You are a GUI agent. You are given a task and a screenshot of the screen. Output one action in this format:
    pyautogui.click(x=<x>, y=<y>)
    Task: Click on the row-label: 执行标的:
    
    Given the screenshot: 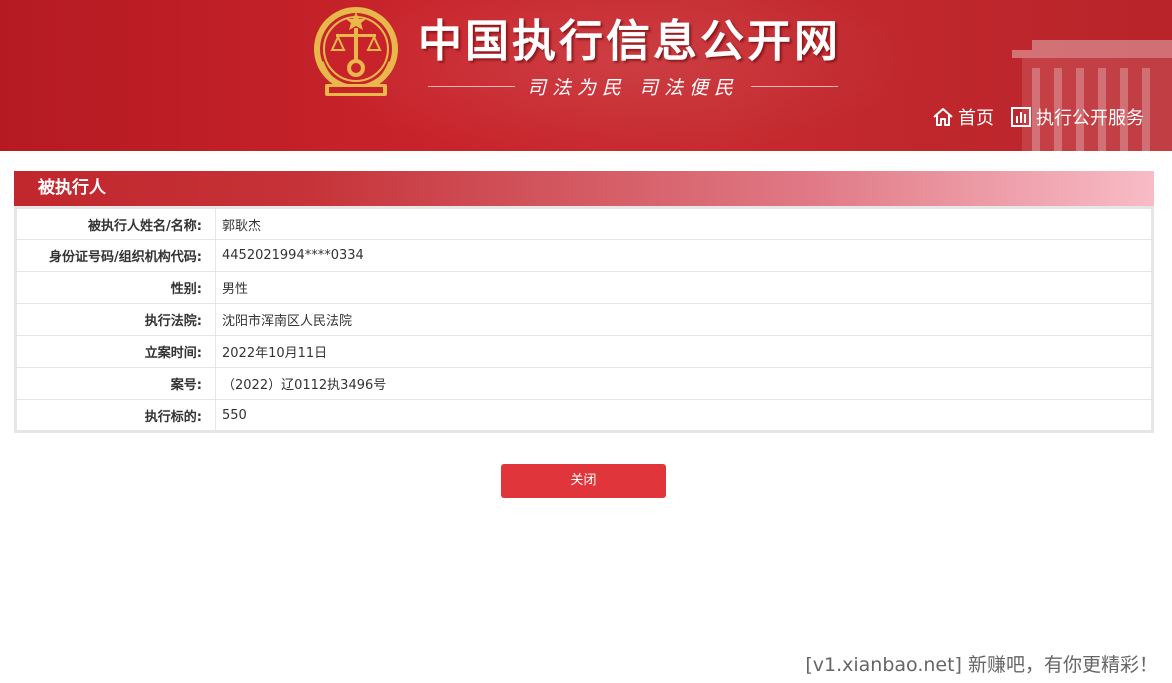 What is the action you would take?
    pyautogui.click(x=115, y=415)
    